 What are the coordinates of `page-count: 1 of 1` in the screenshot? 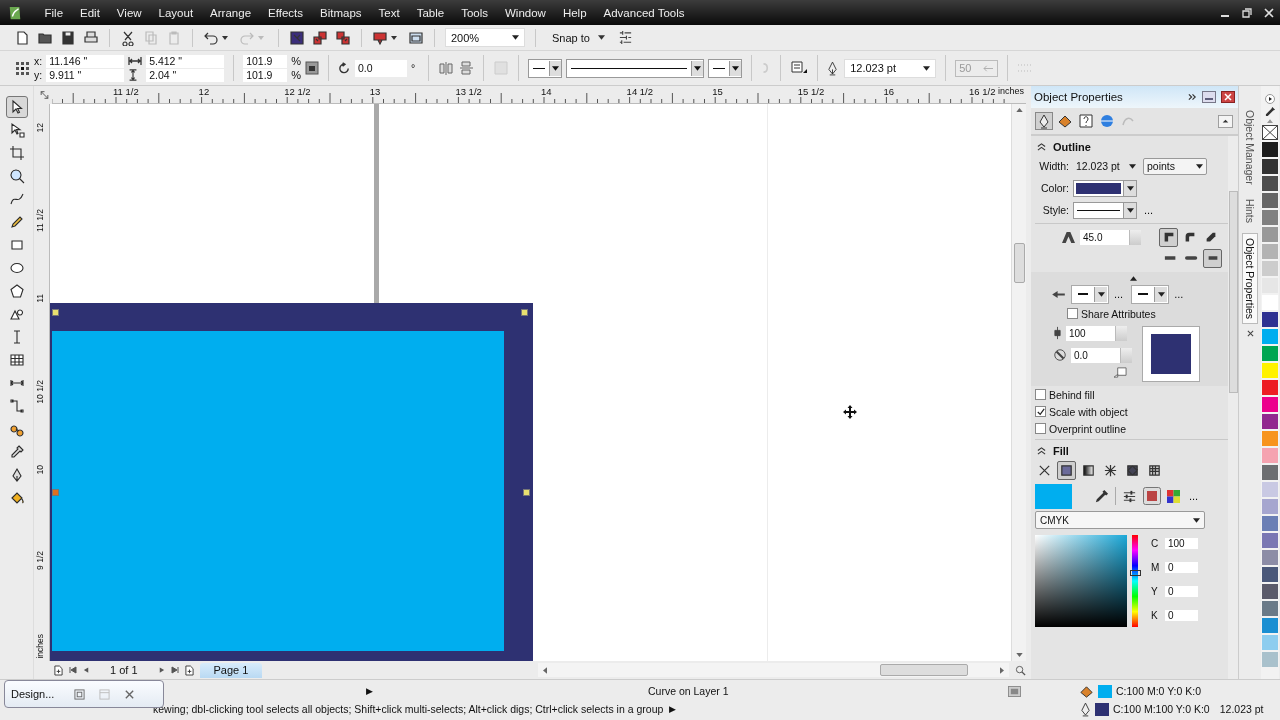 It's located at (124, 670).